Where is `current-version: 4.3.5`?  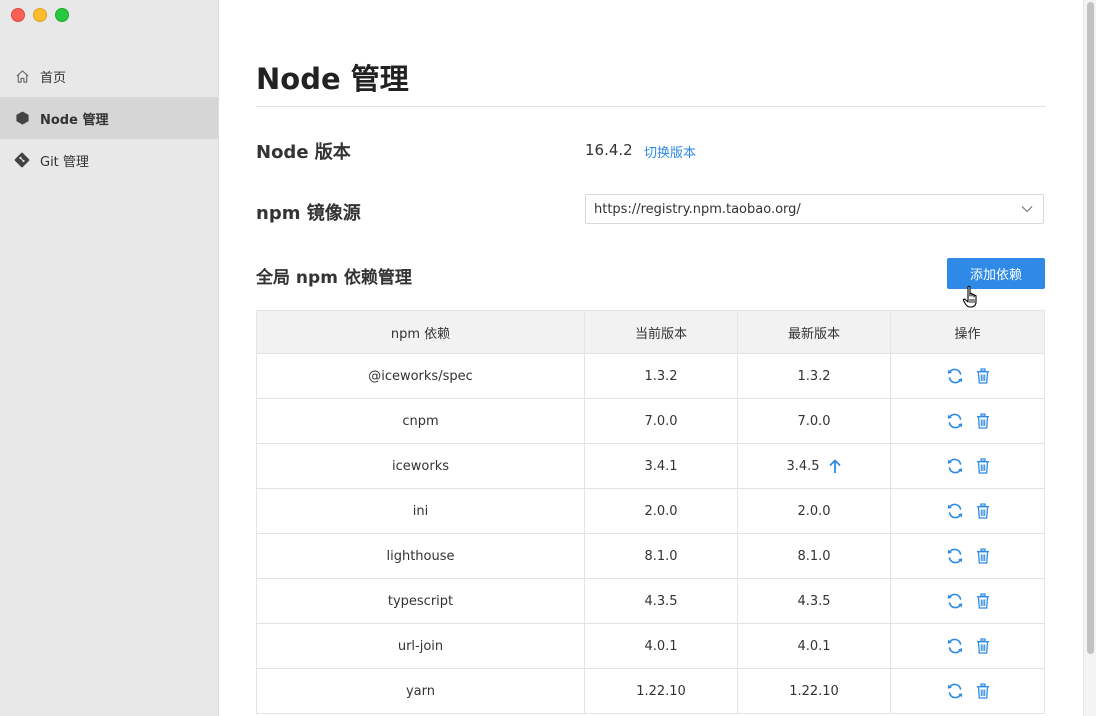 current-version: 4.3.5 is located at coordinates (661, 601).